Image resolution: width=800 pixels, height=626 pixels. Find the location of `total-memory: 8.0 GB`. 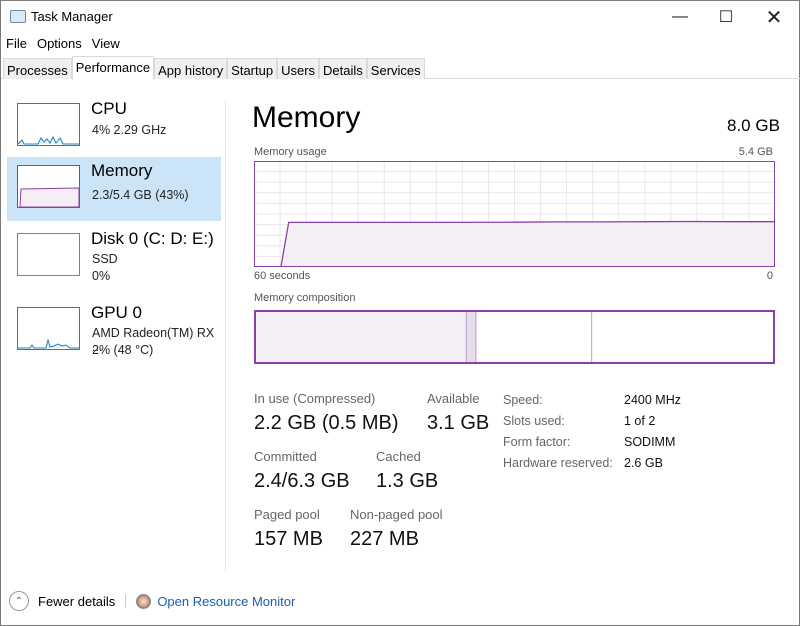

total-memory: 8.0 GB is located at coordinates (753, 125).